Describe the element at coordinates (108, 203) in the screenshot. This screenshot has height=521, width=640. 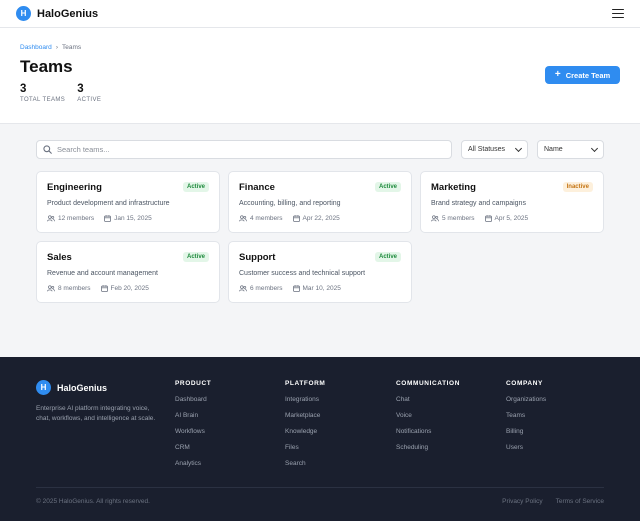
I see `team-description: Product development and infrastructure` at that location.